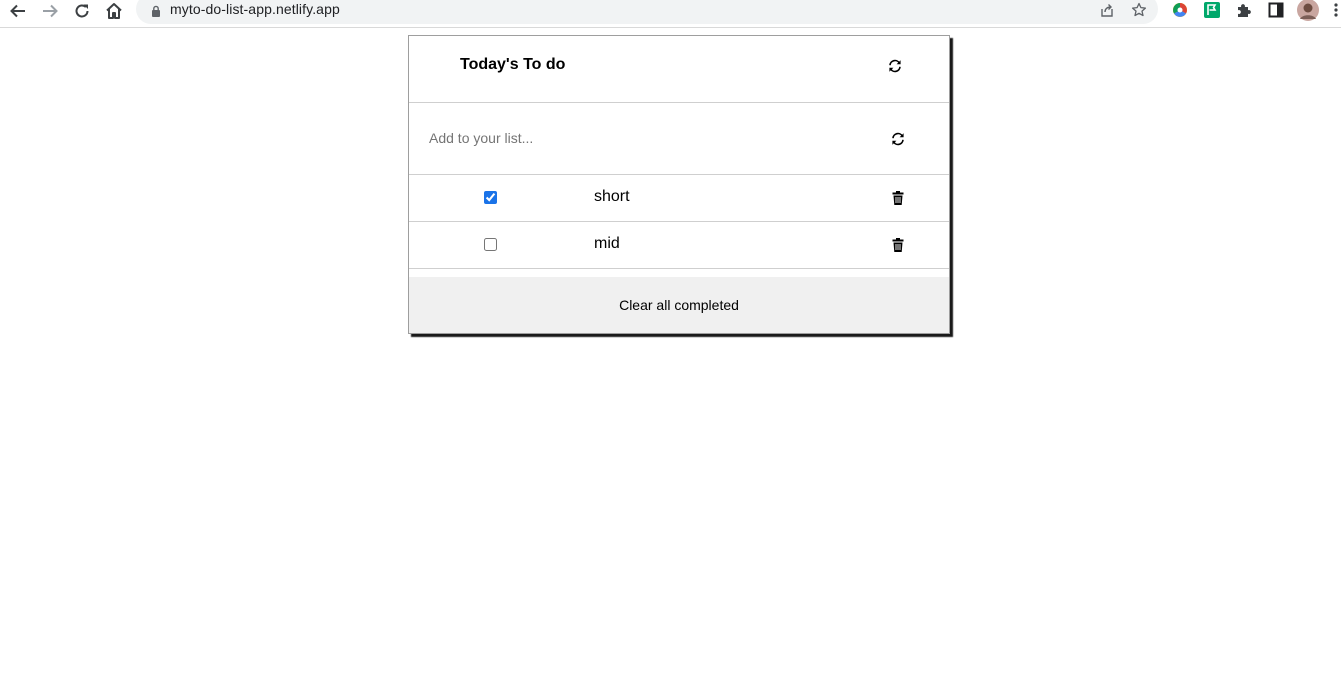  I want to click on add-item-row, so click(679, 139).